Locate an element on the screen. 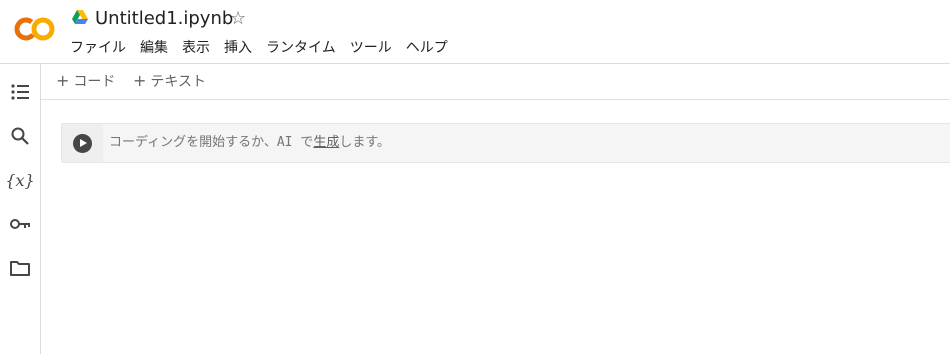 This screenshot has height=354, width=950. variables-button: {x} is located at coordinates (20, 180).